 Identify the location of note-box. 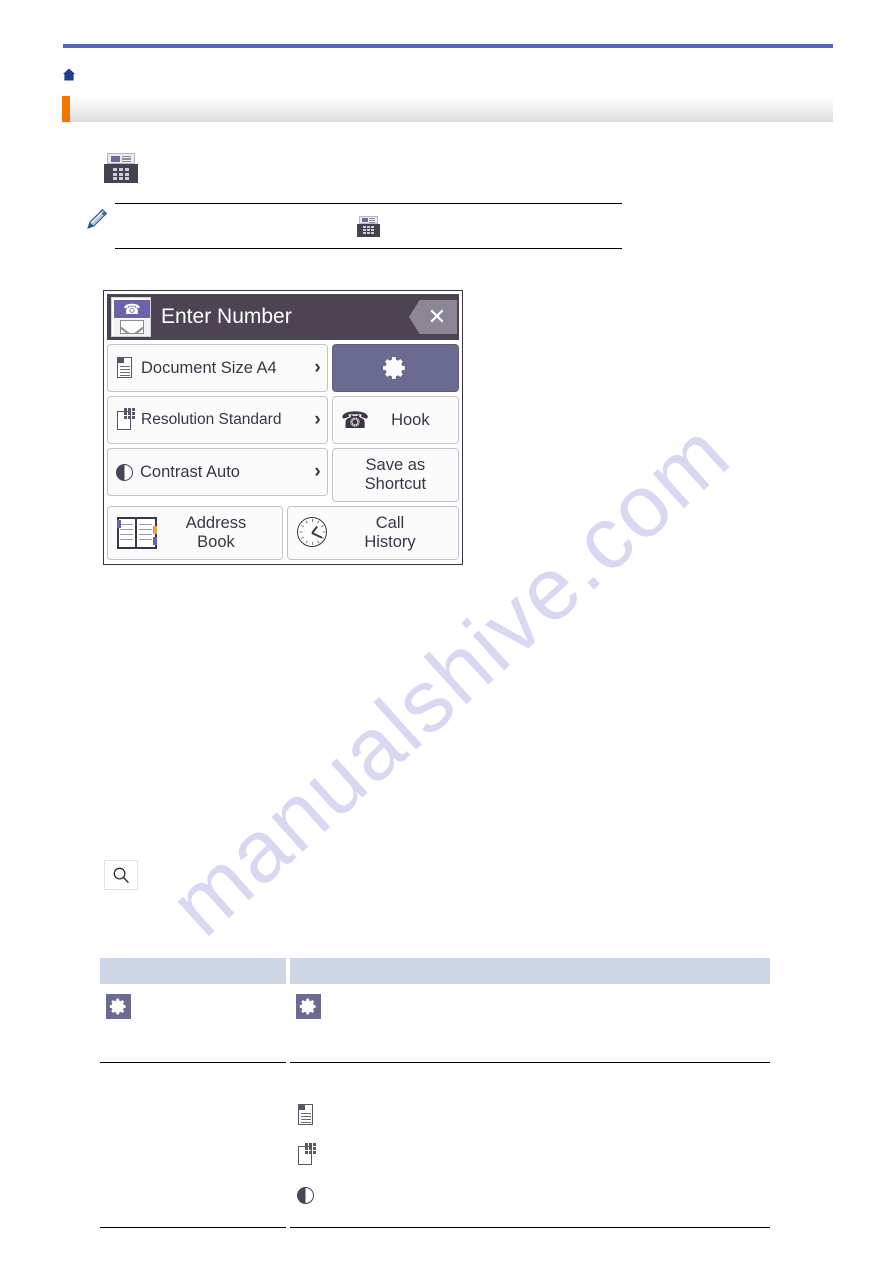
(353, 226).